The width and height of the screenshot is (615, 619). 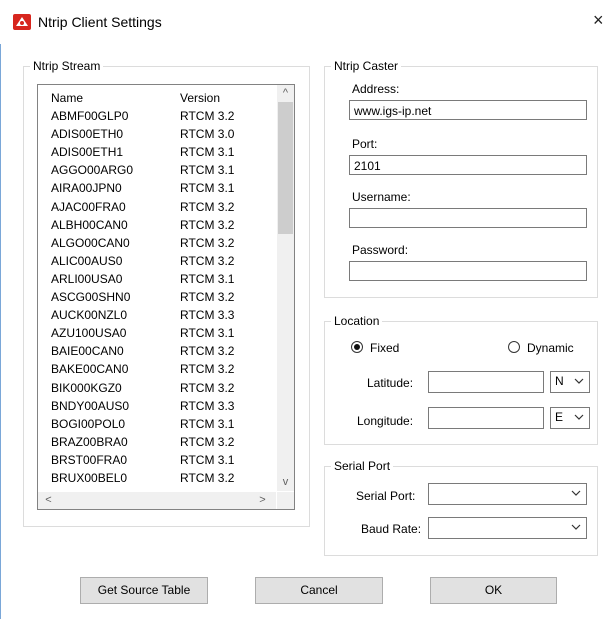 What do you see at coordinates (285, 482) in the screenshot?
I see `scroll-down-icon: v` at bounding box center [285, 482].